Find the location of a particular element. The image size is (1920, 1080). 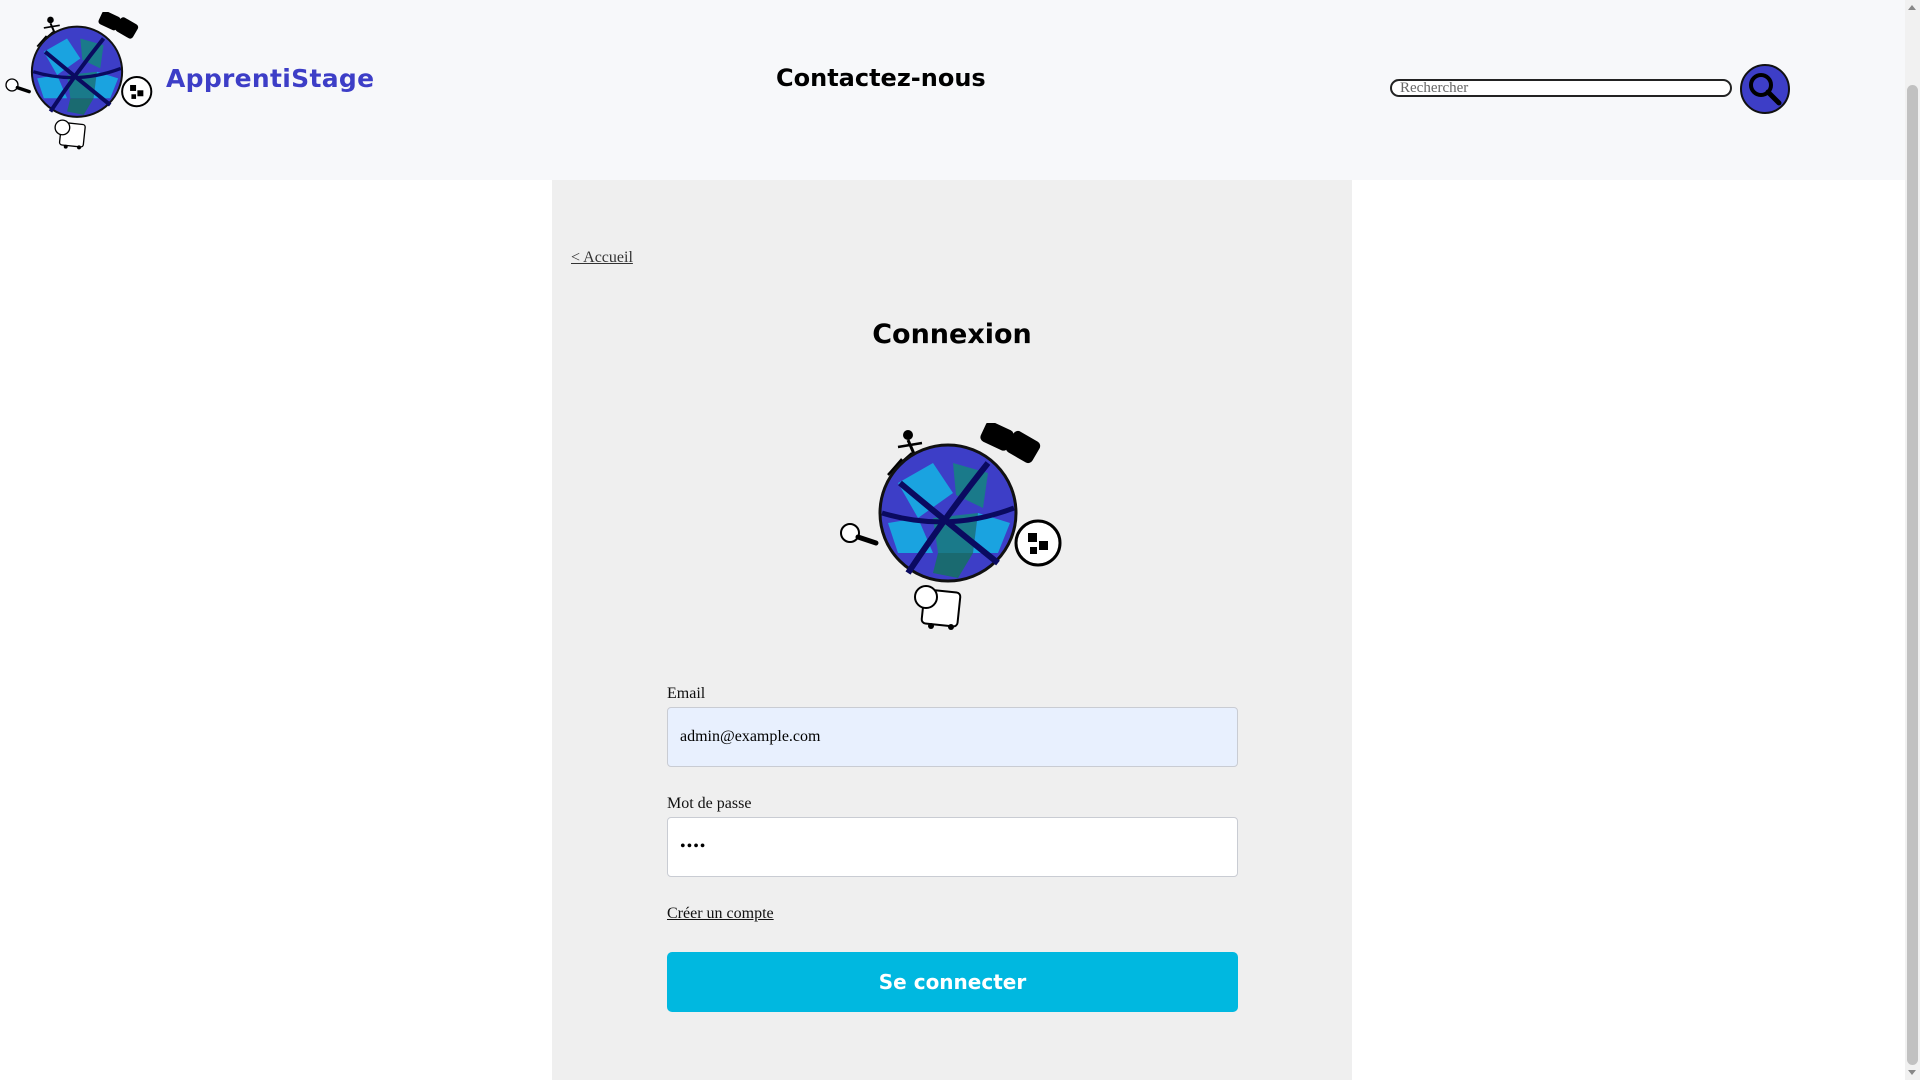

search-icon is located at coordinates (1765, 89).